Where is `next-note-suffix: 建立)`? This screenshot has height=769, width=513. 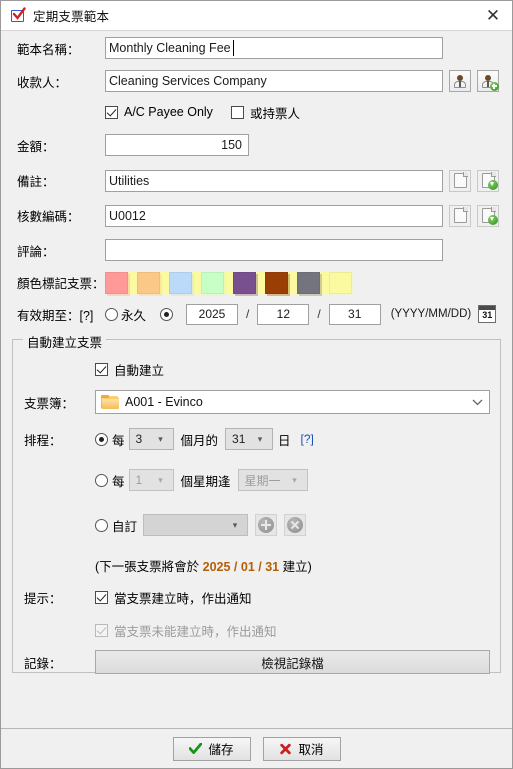
next-note-suffix: 建立) is located at coordinates (295, 566).